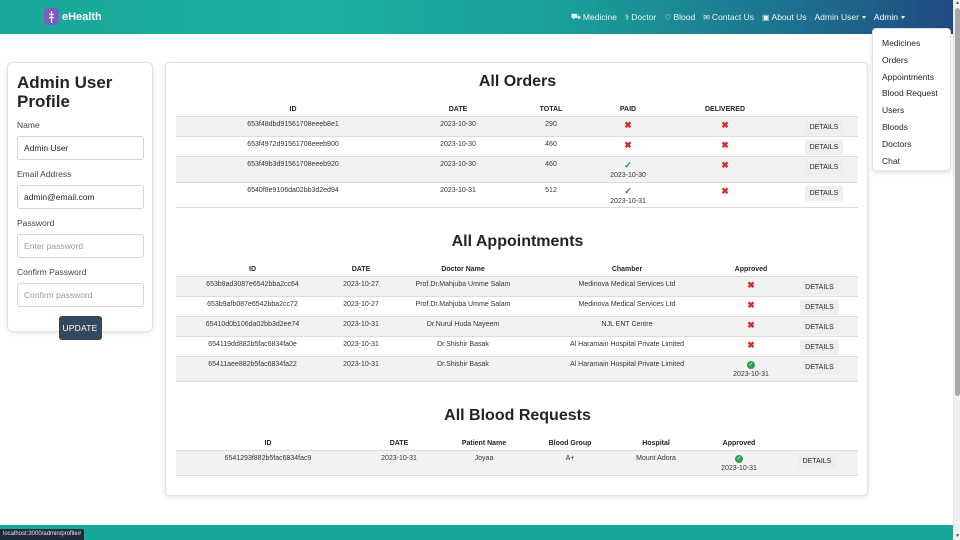  Describe the element at coordinates (903, 17) in the screenshot. I see `chevron-down-icon` at that location.